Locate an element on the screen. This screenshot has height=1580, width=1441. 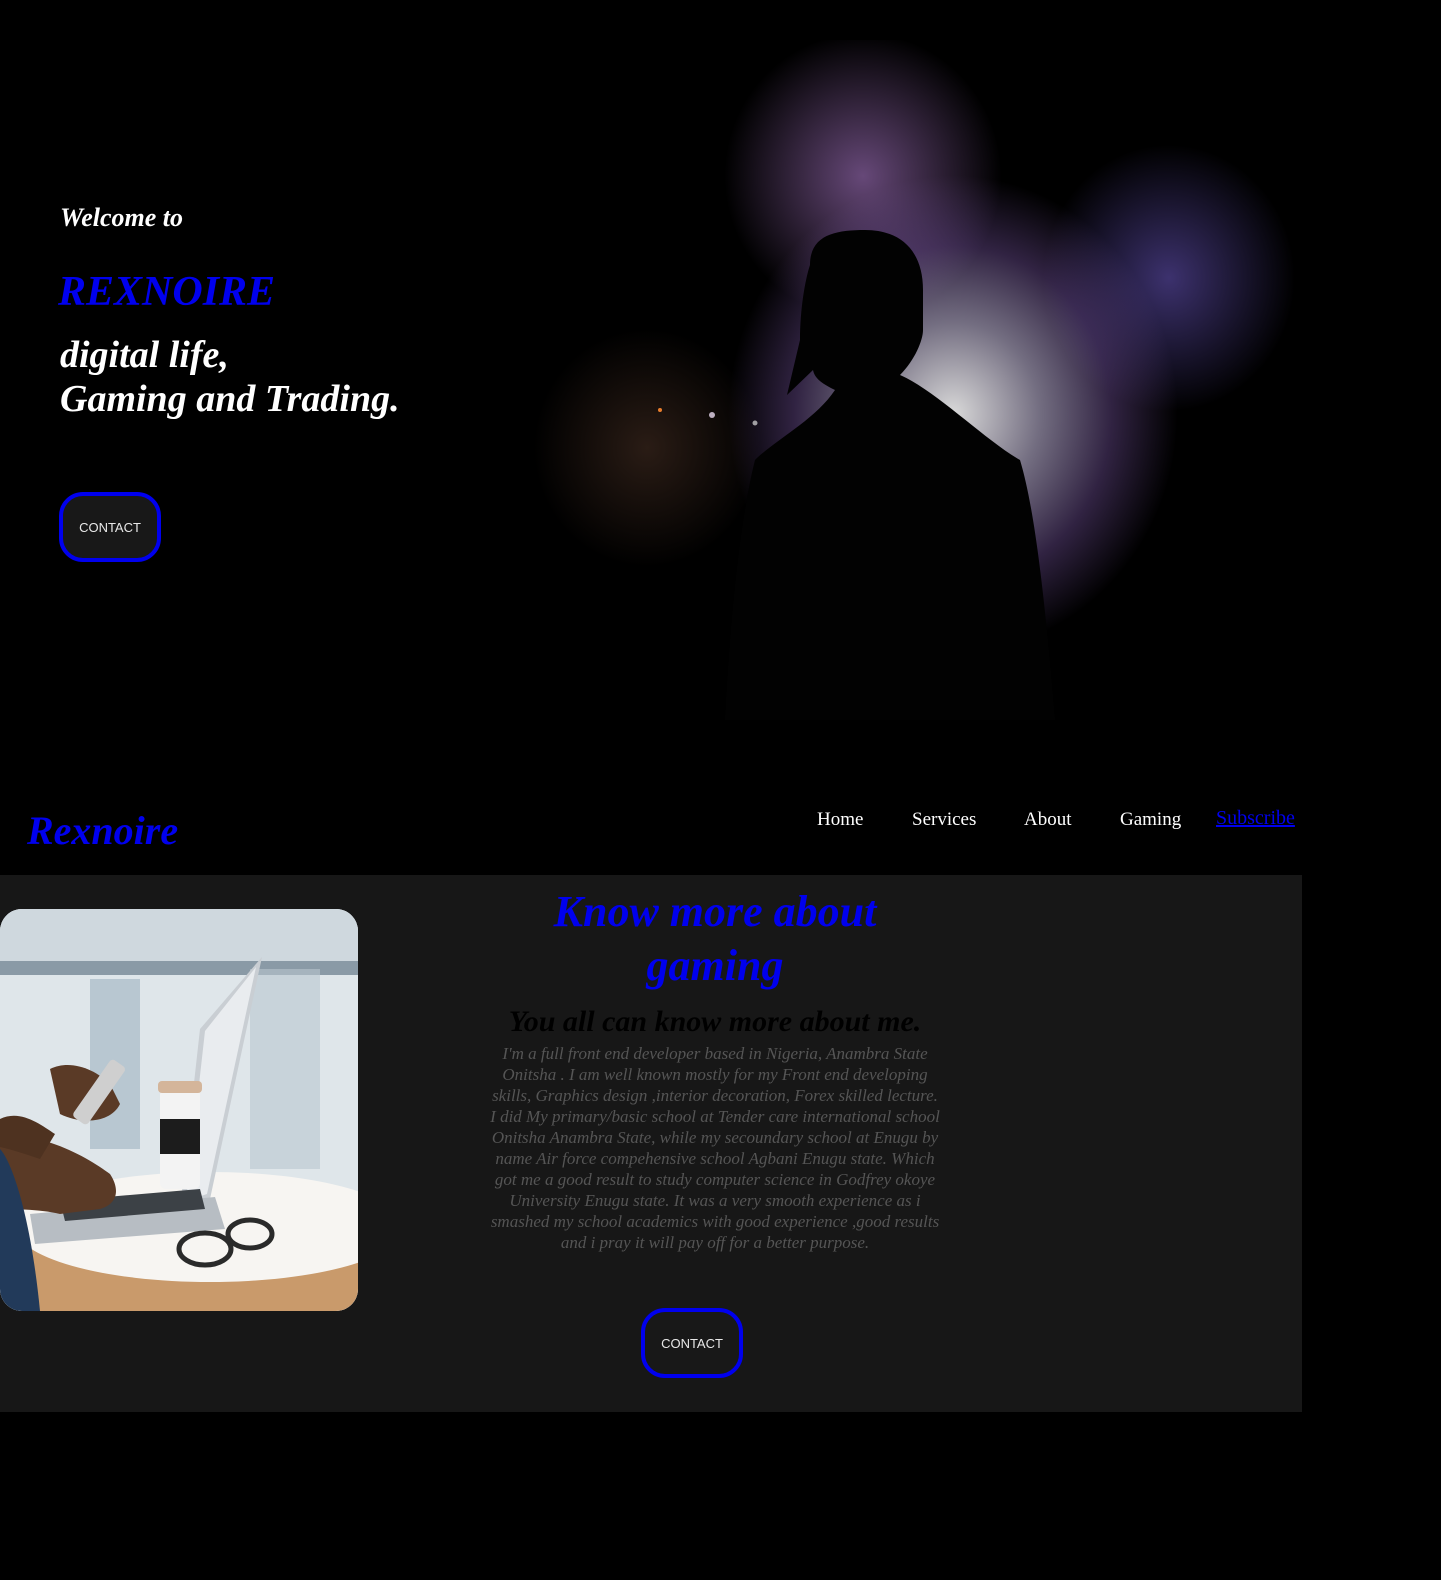
tagline-line-1: digital life, is located at coordinates (144, 355).